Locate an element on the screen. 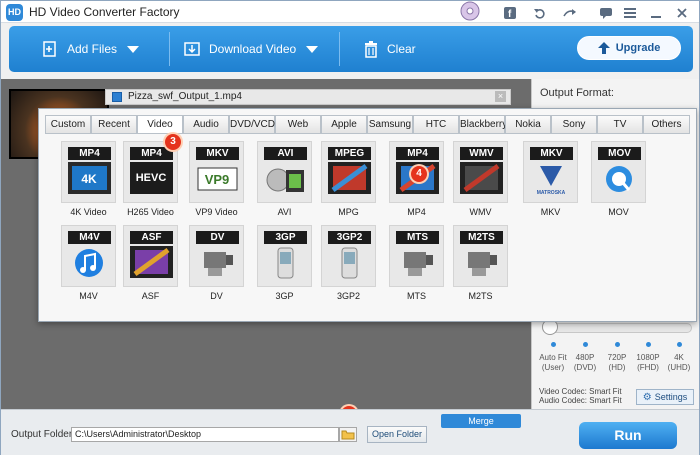 Image resolution: width=700 pixels, height=455 pixels. svg-text: VP9 is located at coordinates (217, 179).